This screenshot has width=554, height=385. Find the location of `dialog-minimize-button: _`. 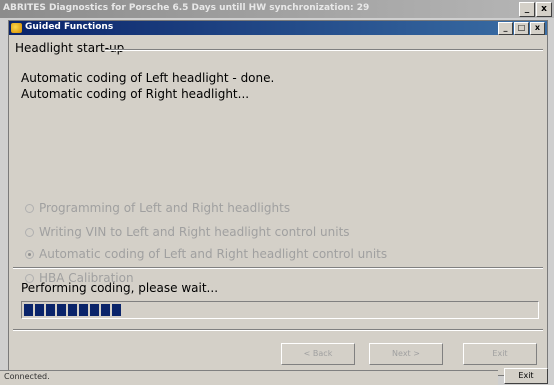

dialog-minimize-button: _ is located at coordinates (505, 28).